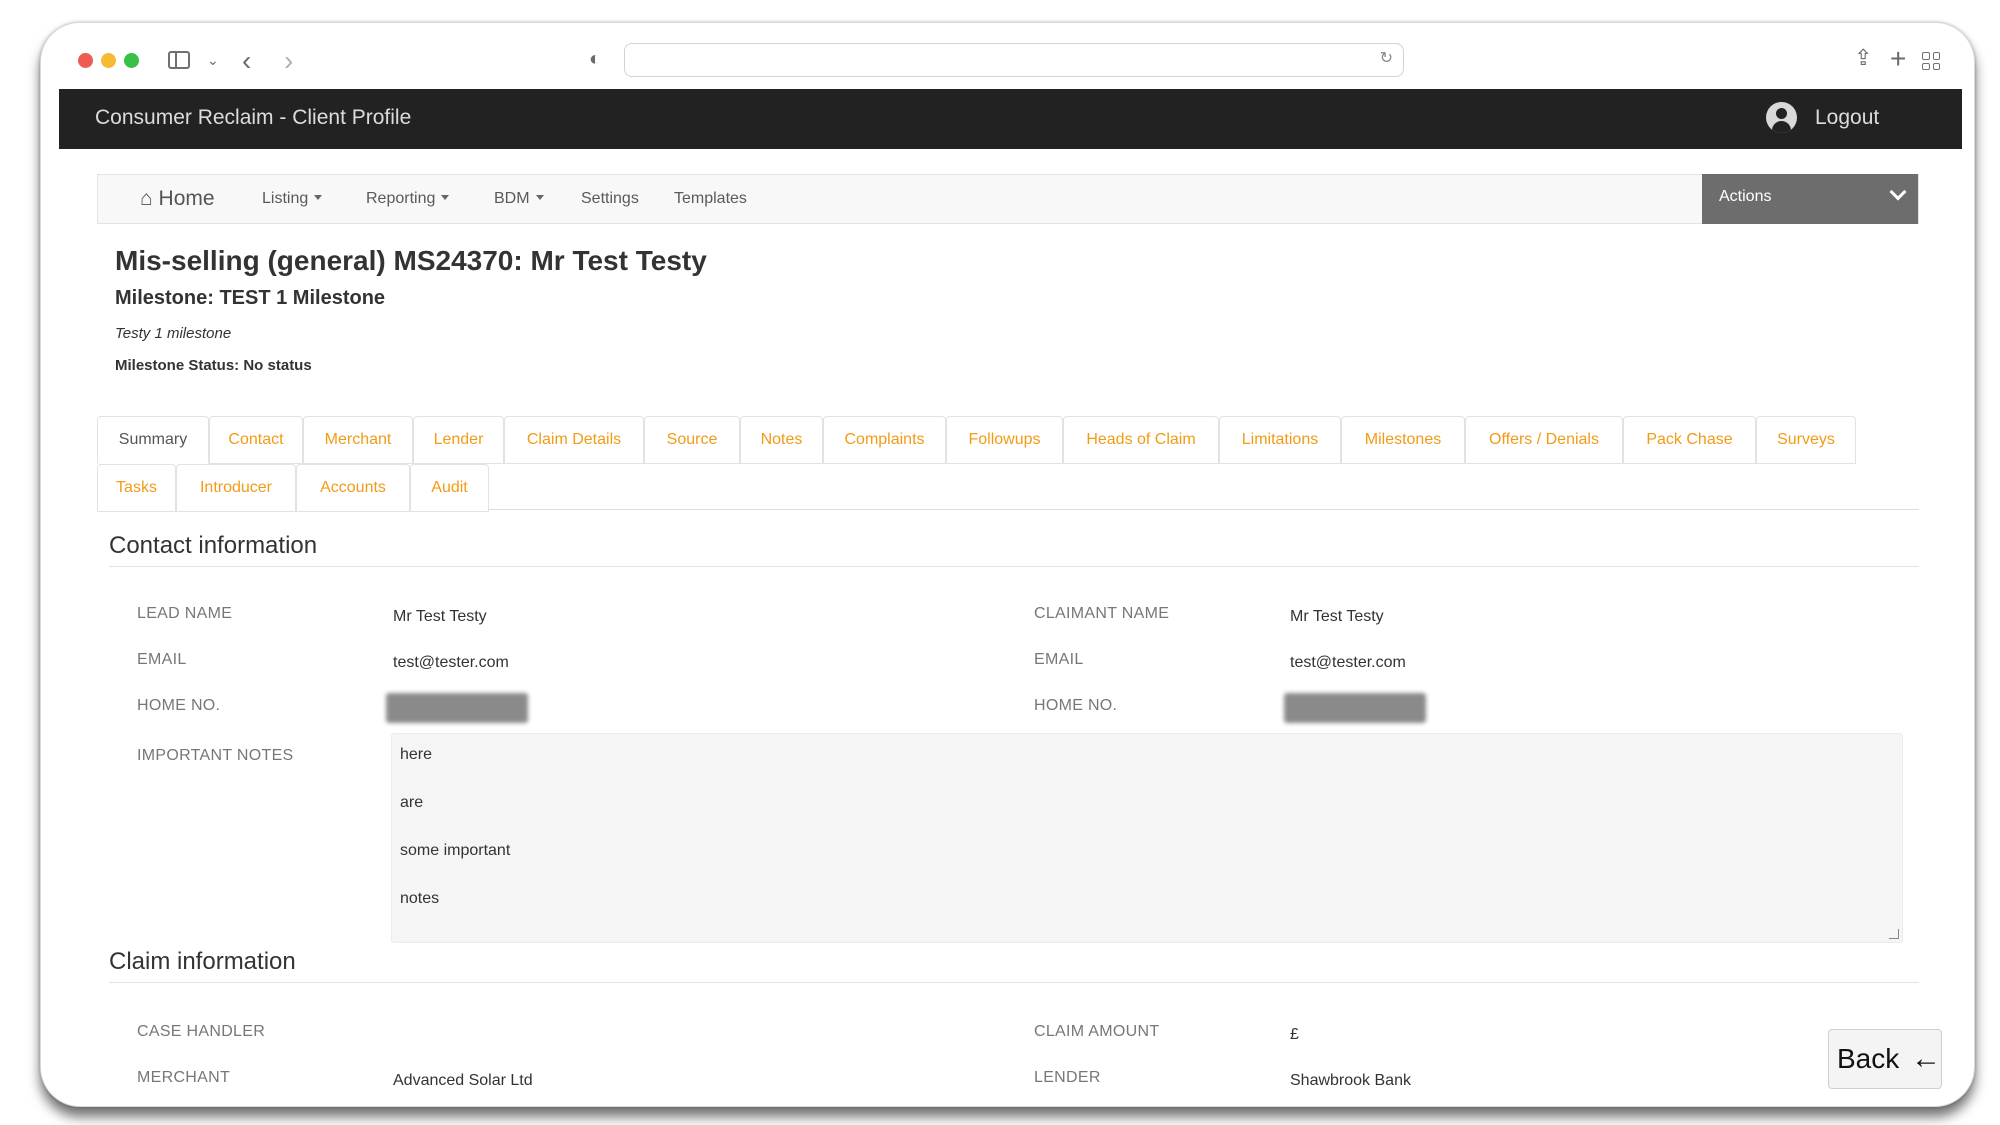 The image size is (2000, 1125). I want to click on claimant-name-value: Mr Test Testy, so click(1337, 616).